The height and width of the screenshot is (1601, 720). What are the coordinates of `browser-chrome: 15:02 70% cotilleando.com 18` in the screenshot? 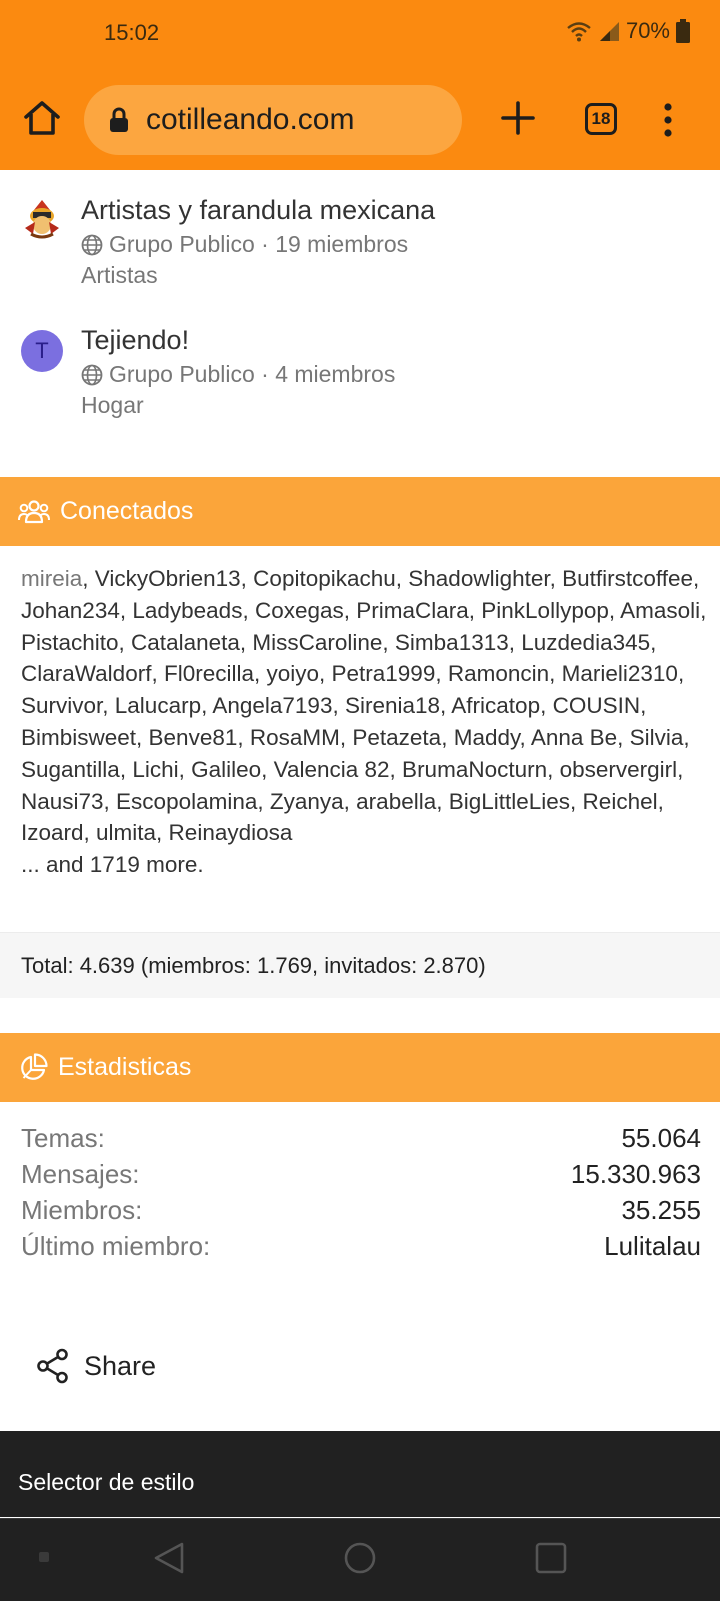 It's located at (360, 85).